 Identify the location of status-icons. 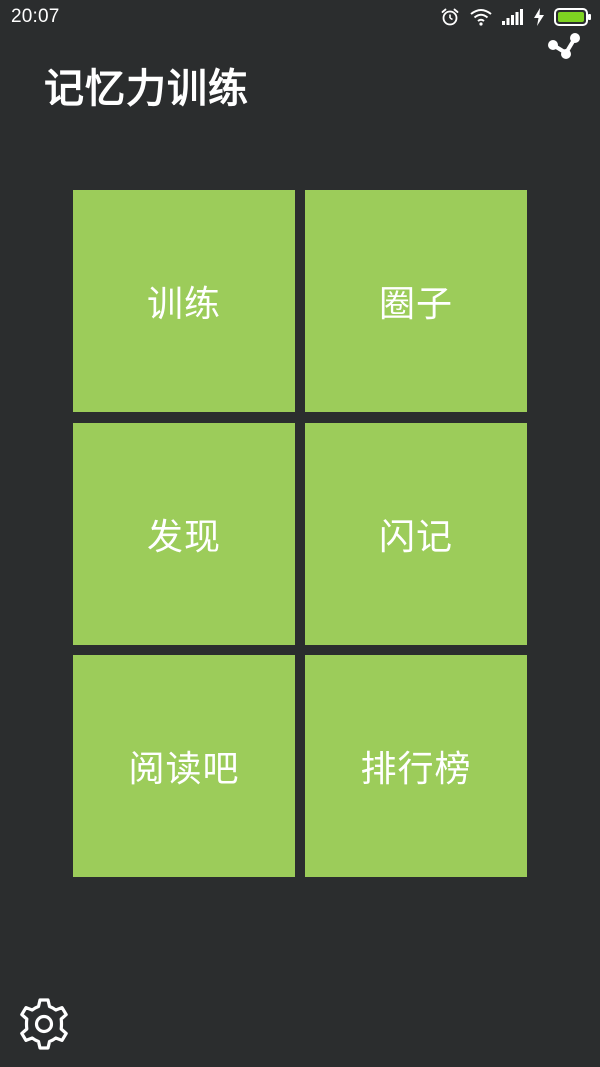
(516, 17).